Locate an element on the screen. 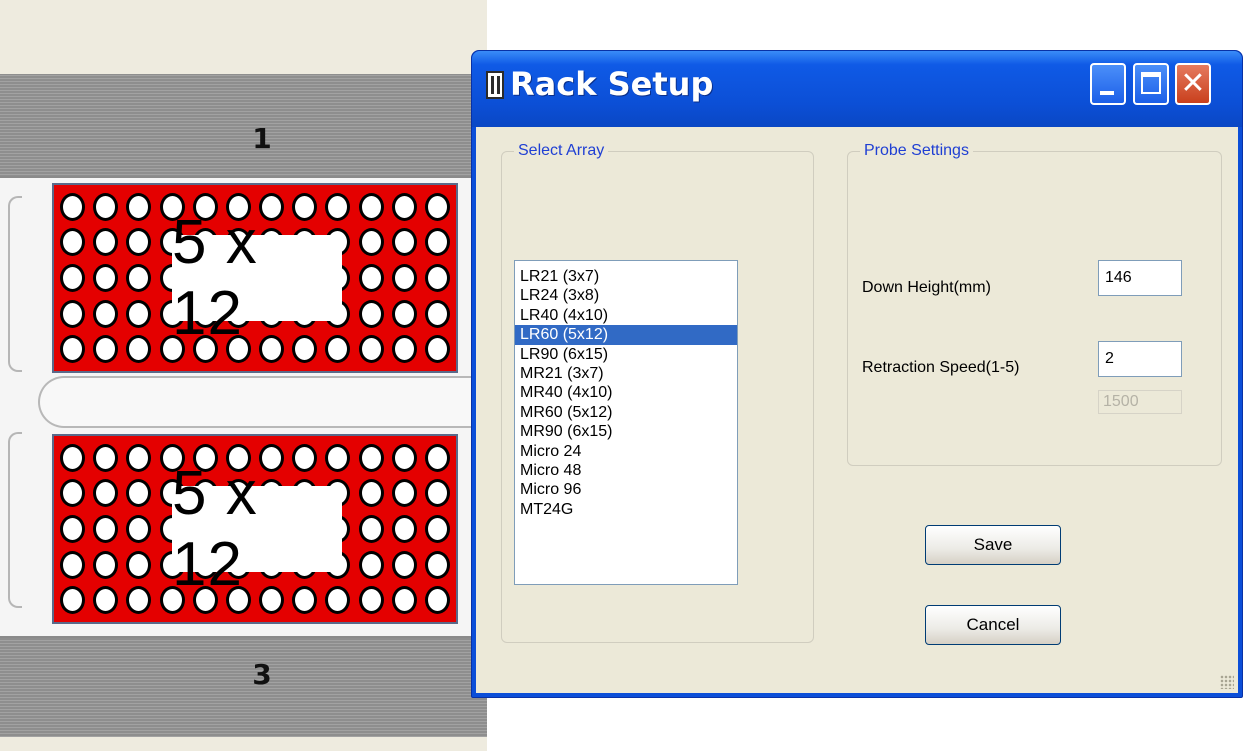  array-list-item: MT24G is located at coordinates (626, 509).